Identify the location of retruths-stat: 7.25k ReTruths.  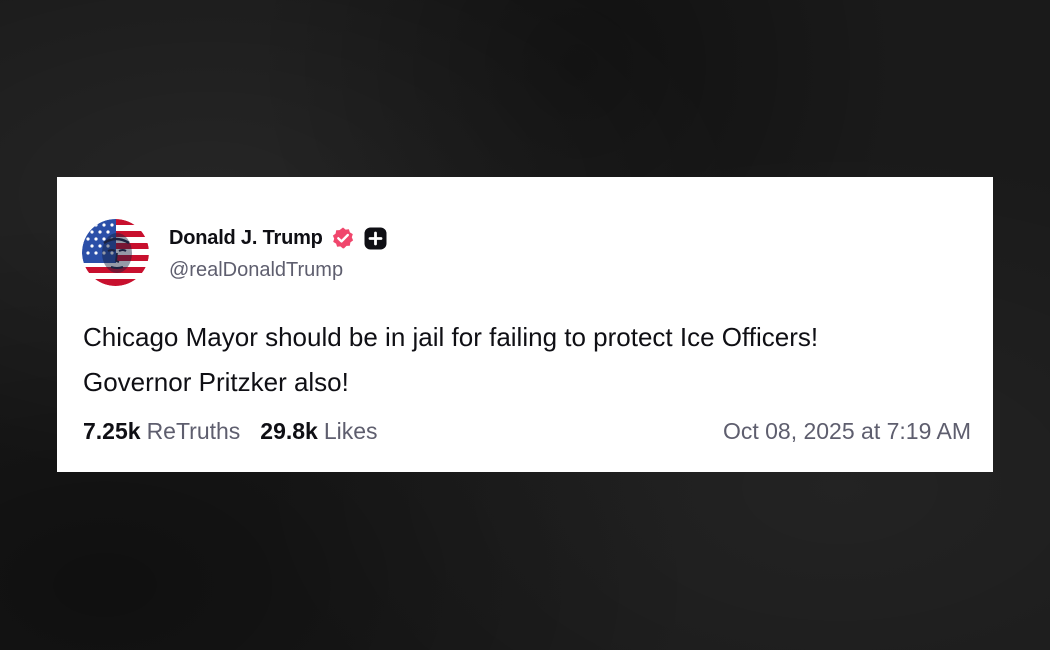
(161, 431).